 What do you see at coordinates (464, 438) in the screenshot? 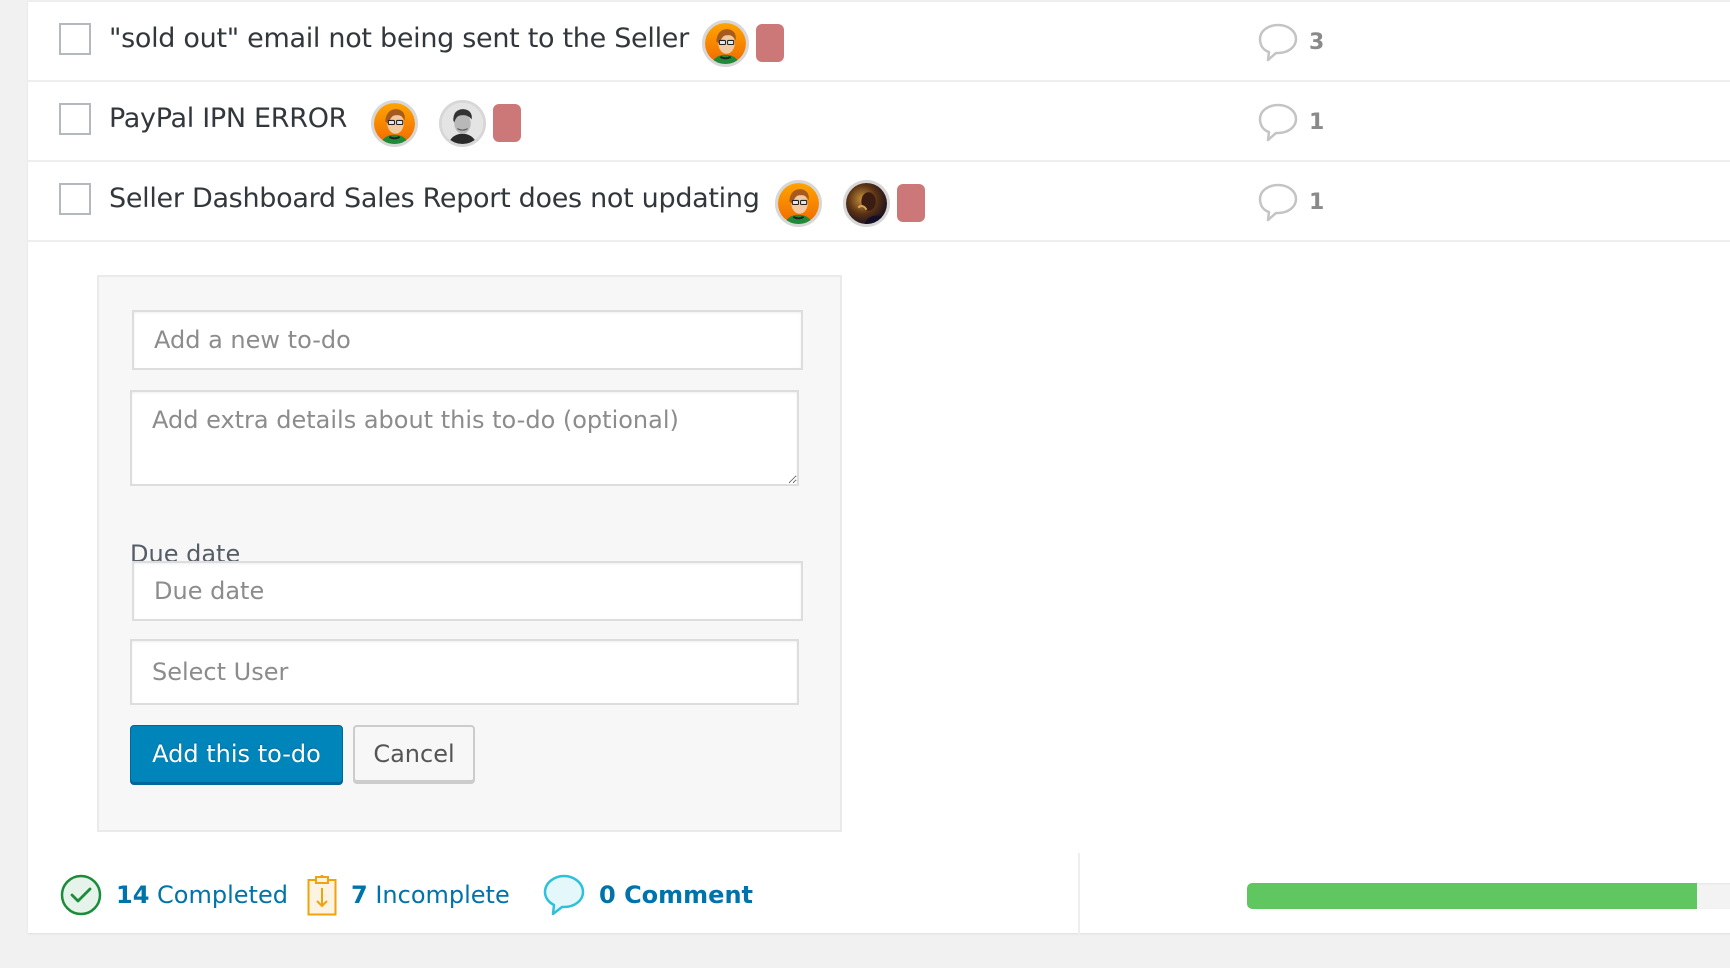
I see `todo-details-textarea` at bounding box center [464, 438].